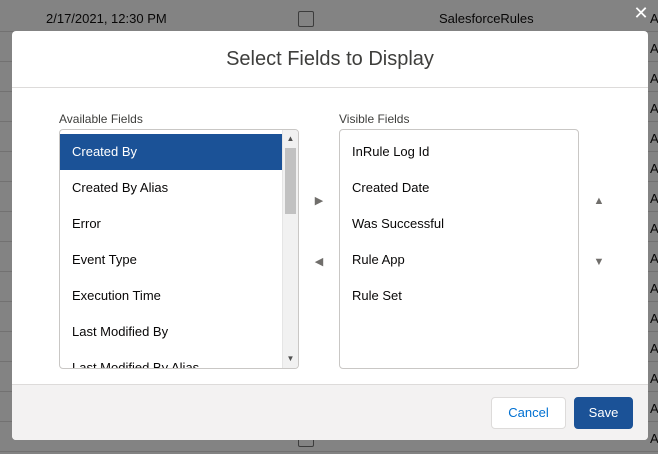  Describe the element at coordinates (319, 262) in the screenshot. I see `move-left-icon: ◀` at that location.